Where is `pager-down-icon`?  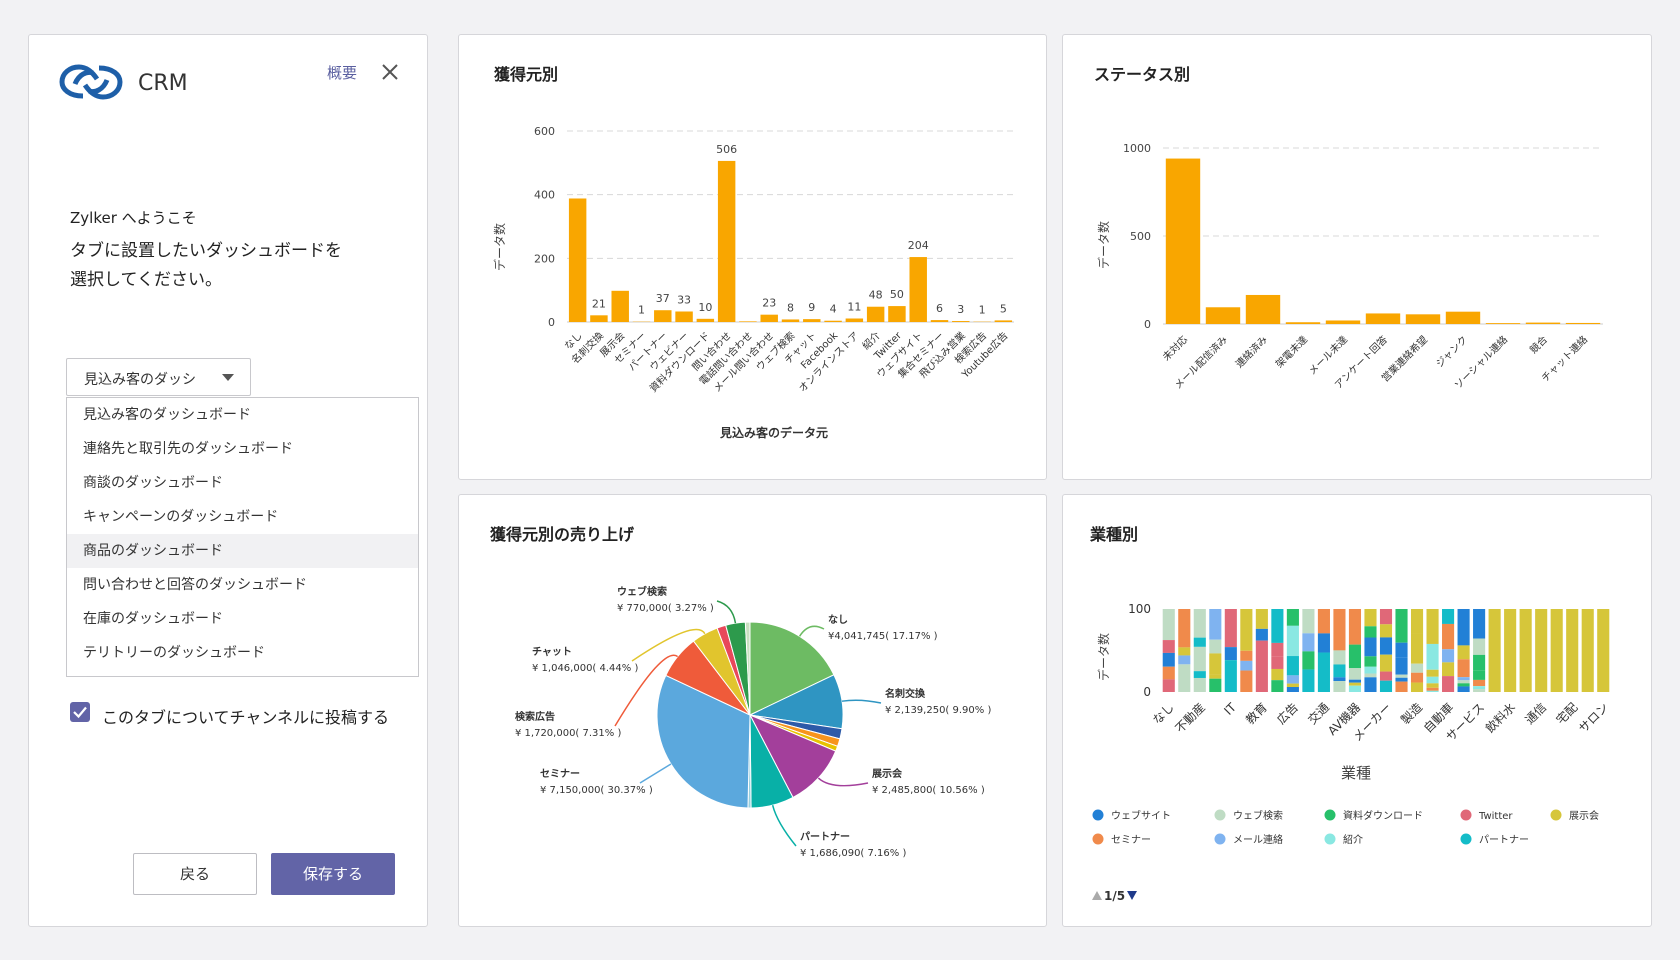 pager-down-icon is located at coordinates (1132, 895).